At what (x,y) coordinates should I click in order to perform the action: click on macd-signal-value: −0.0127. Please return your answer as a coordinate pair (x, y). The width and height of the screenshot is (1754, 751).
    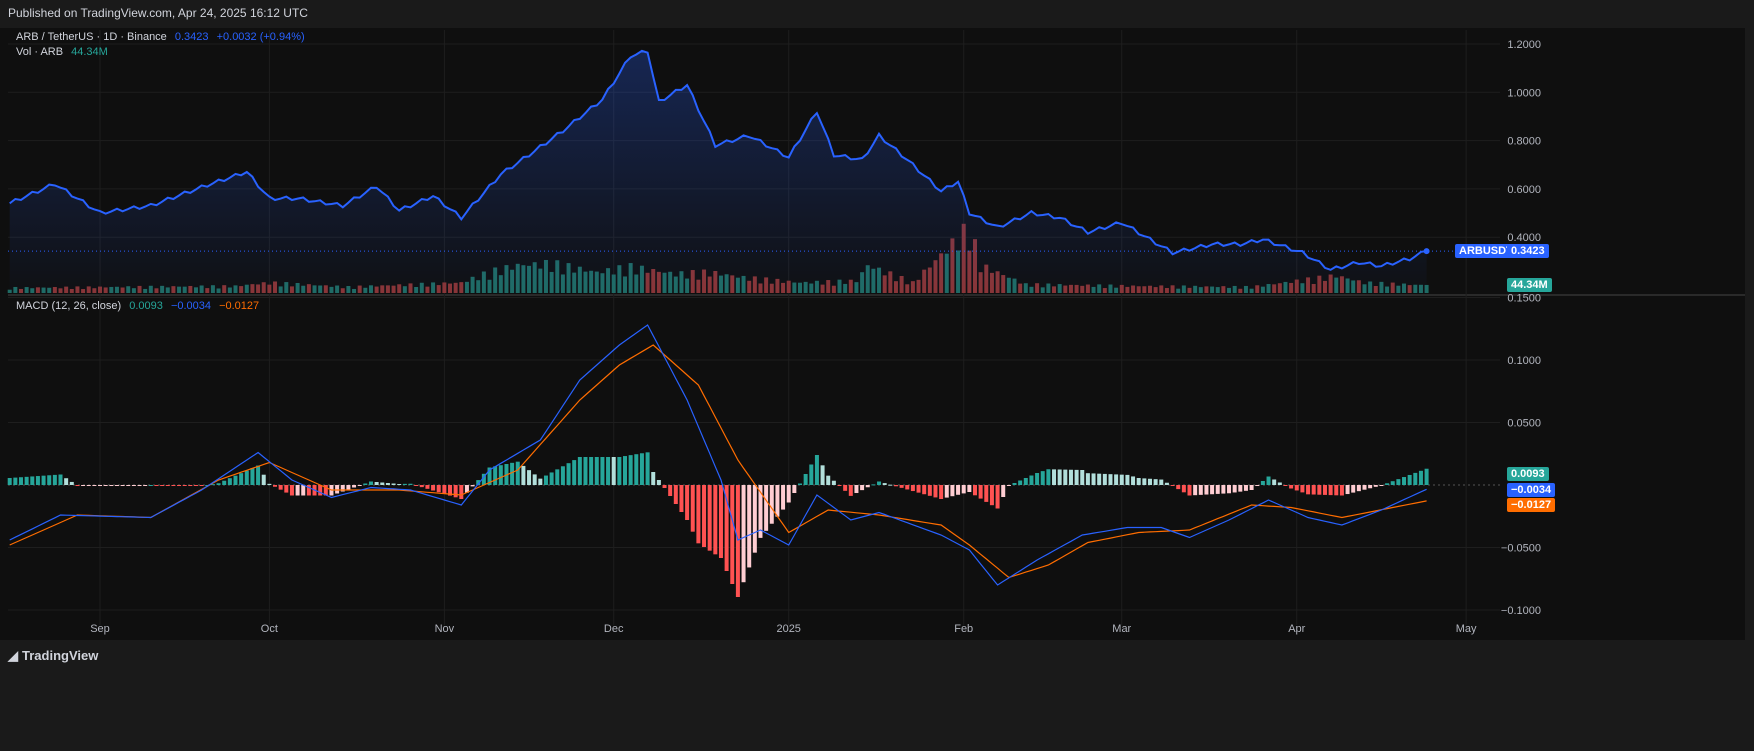
    Looking at the image, I should click on (239, 306).